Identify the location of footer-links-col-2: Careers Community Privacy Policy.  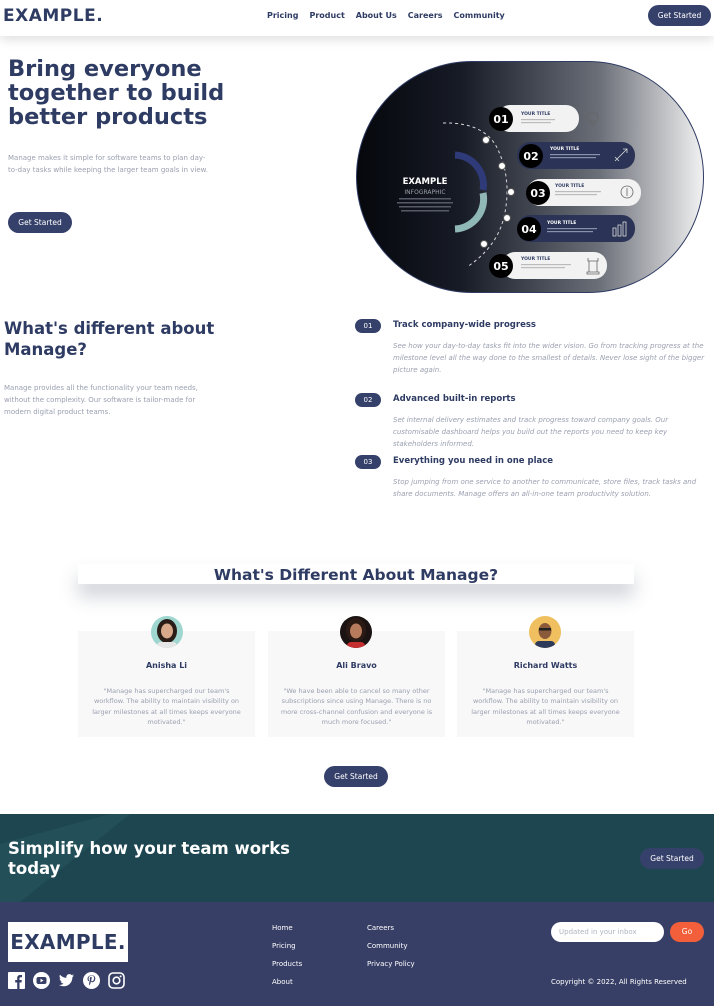
(391, 951).